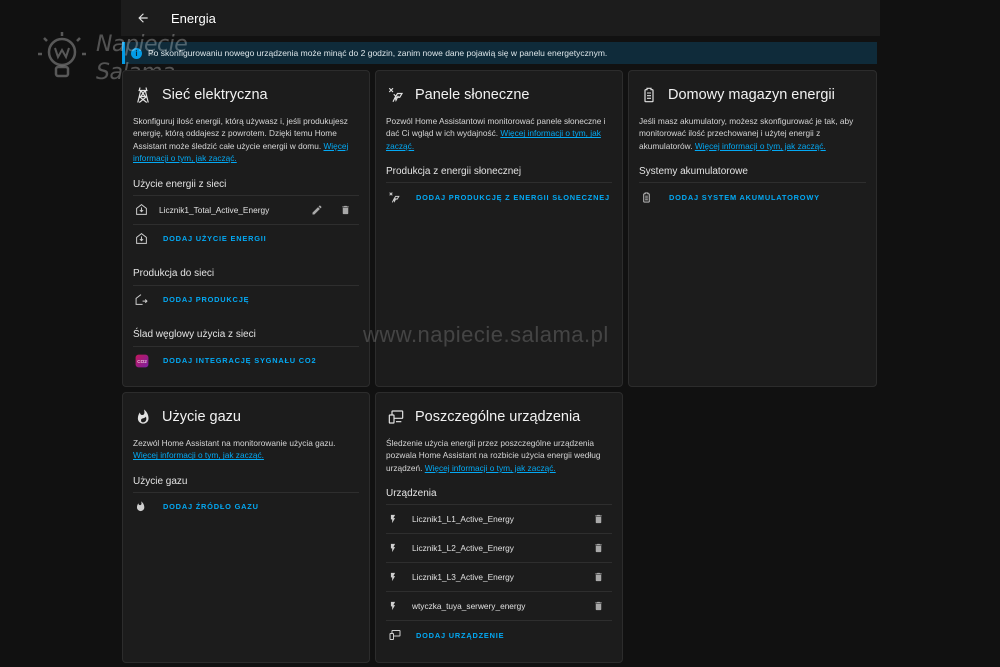 The image size is (1000, 667). Describe the element at coordinates (463, 577) in the screenshot. I see `device-name: Licznik1_L3_Active_Energy` at that location.